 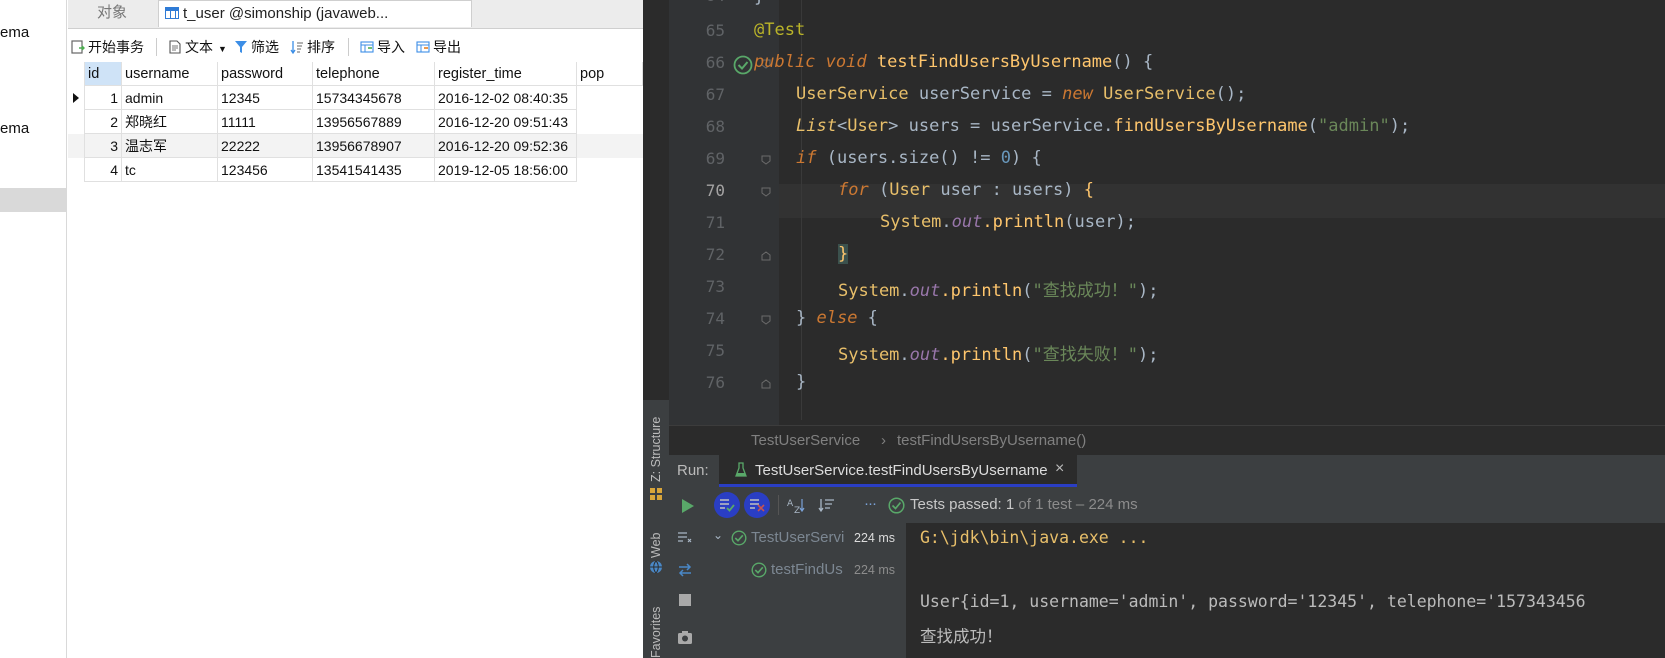 I want to click on cell-password: 11111, so click(x=265, y=122).